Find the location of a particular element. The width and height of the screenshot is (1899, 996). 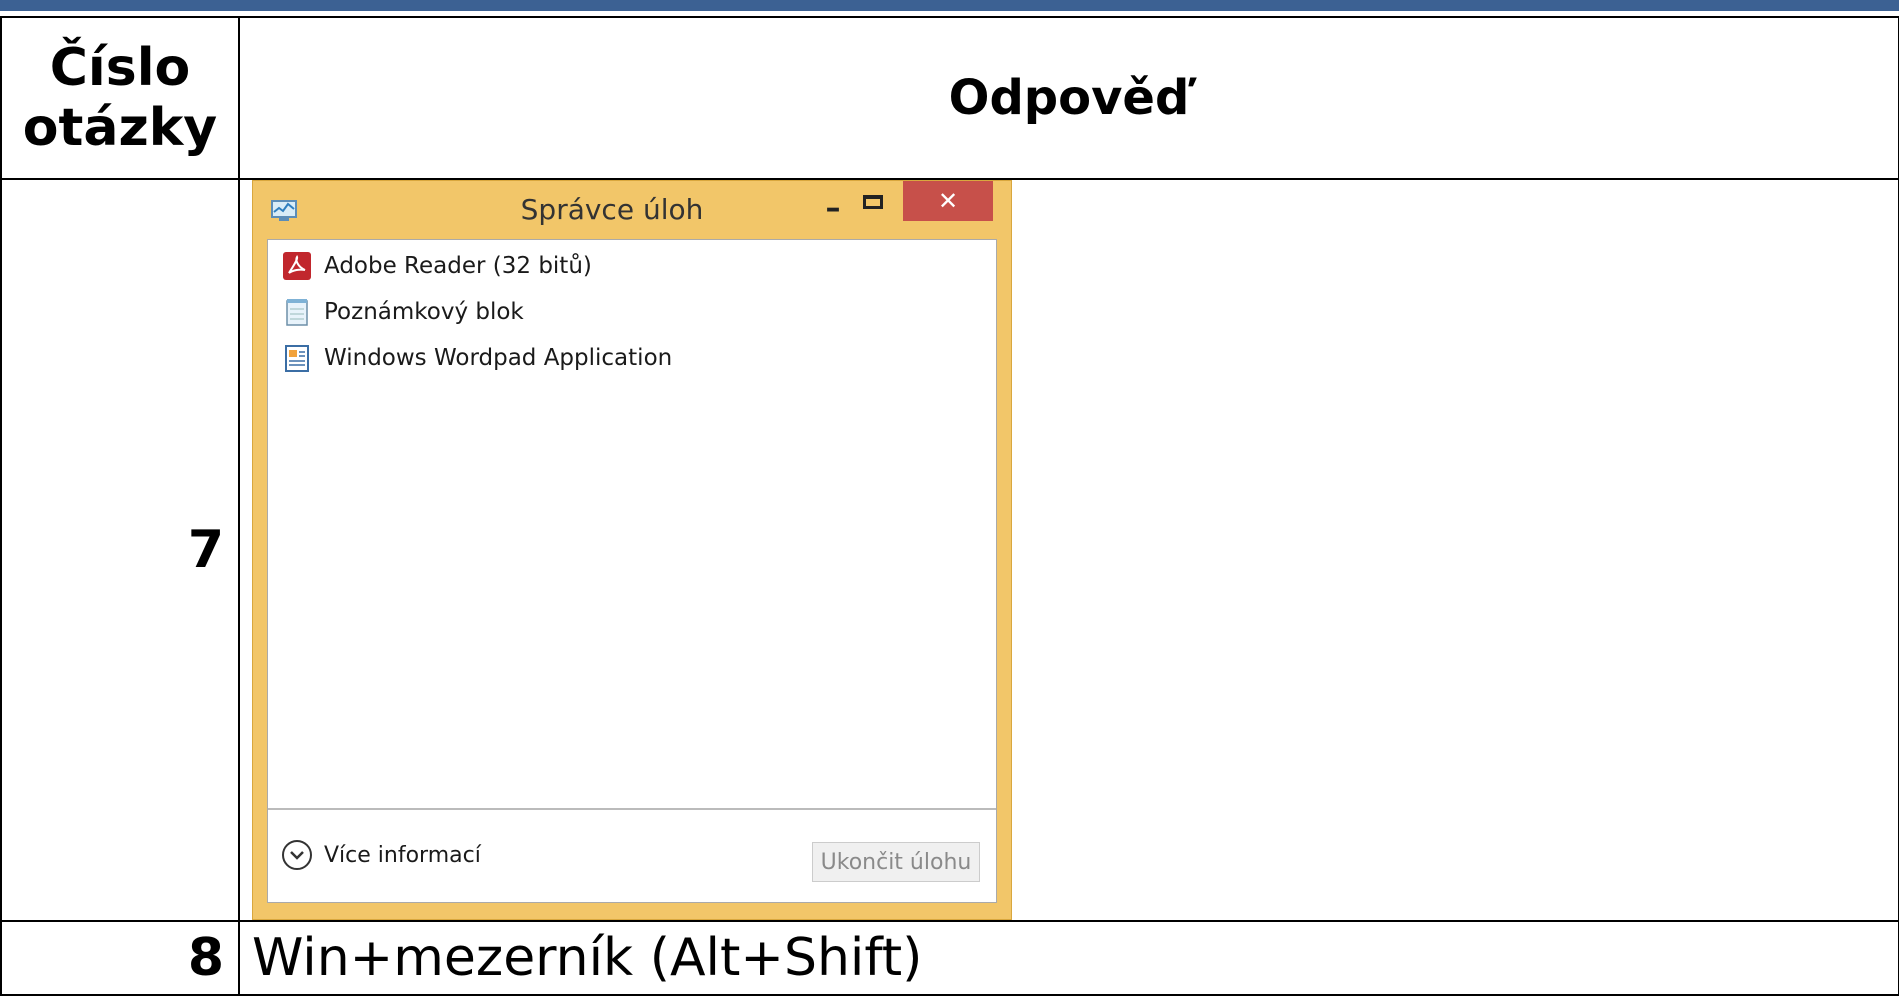

process-label: Windows Wordpad Application is located at coordinates (498, 358).